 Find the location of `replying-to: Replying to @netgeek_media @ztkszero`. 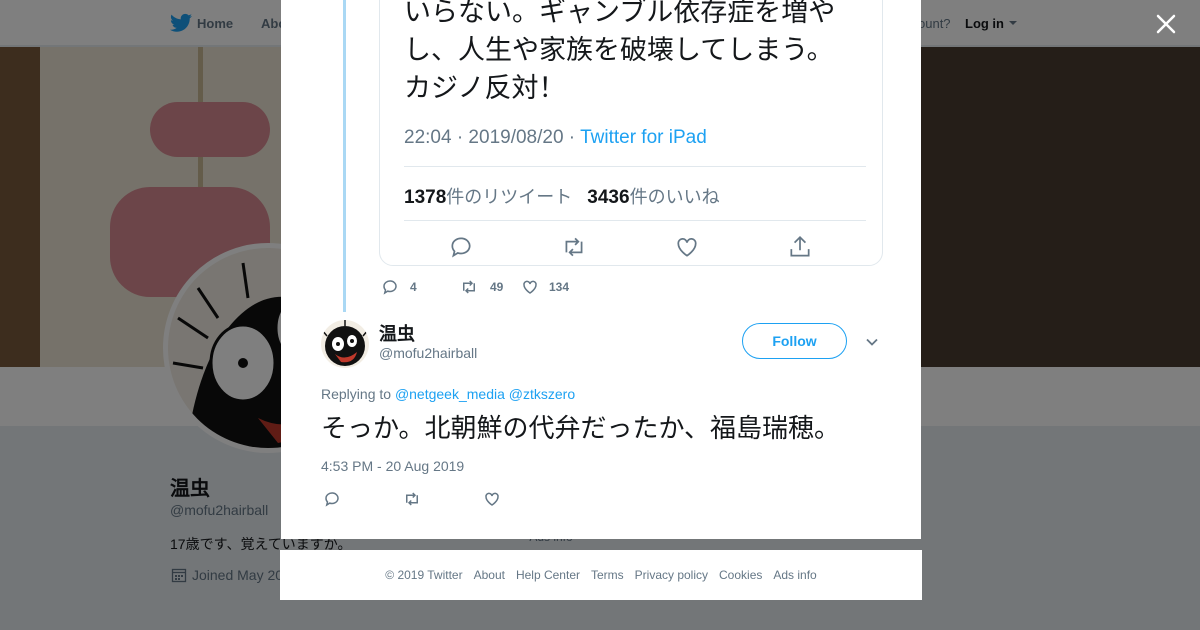

replying-to: Replying to @netgeek_media @ztkszero is located at coordinates (448, 394).